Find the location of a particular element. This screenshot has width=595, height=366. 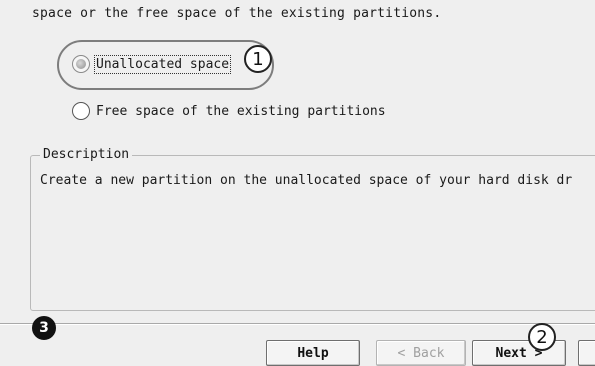

footer-divider is located at coordinates (297, 324).